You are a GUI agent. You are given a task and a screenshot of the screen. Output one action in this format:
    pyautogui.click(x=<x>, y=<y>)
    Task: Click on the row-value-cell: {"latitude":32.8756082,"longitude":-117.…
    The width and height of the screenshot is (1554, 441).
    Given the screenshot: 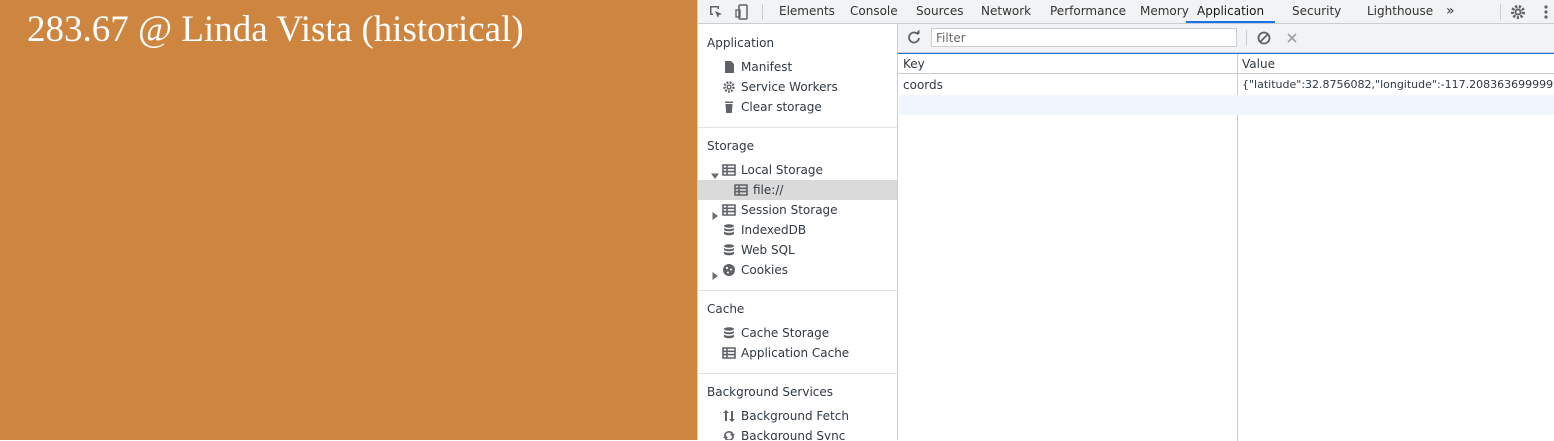 What is the action you would take?
    pyautogui.click(x=1398, y=85)
    